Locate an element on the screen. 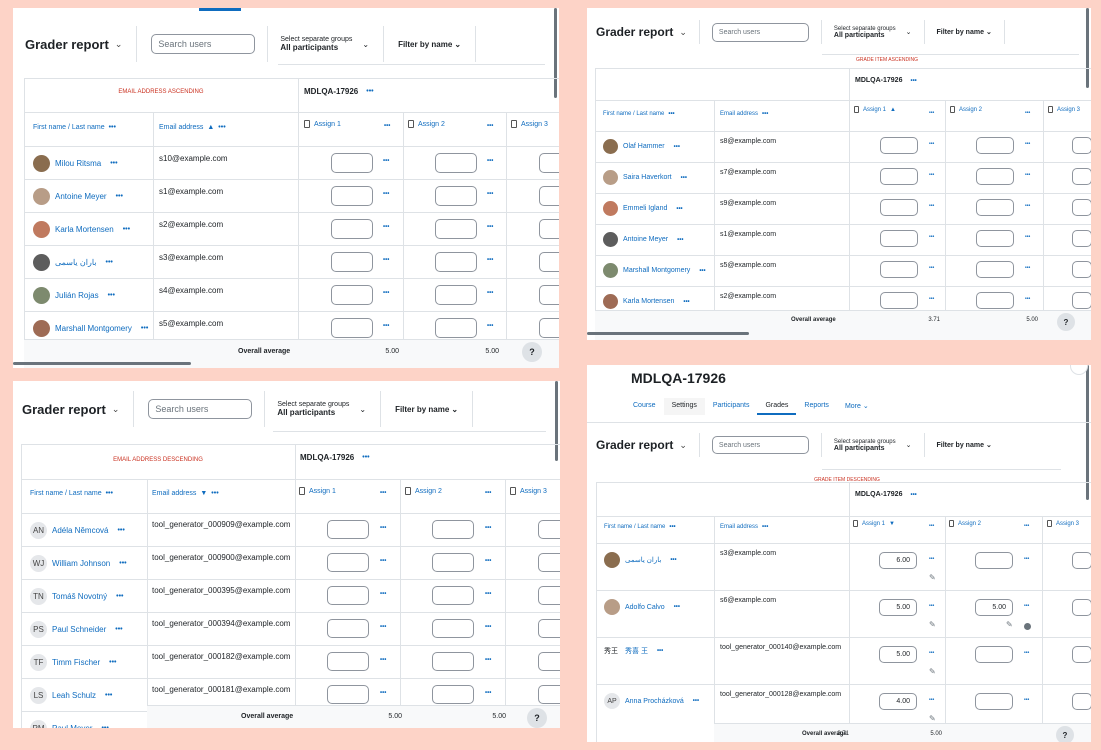  user-name: Julián Rojas is located at coordinates (77, 295).